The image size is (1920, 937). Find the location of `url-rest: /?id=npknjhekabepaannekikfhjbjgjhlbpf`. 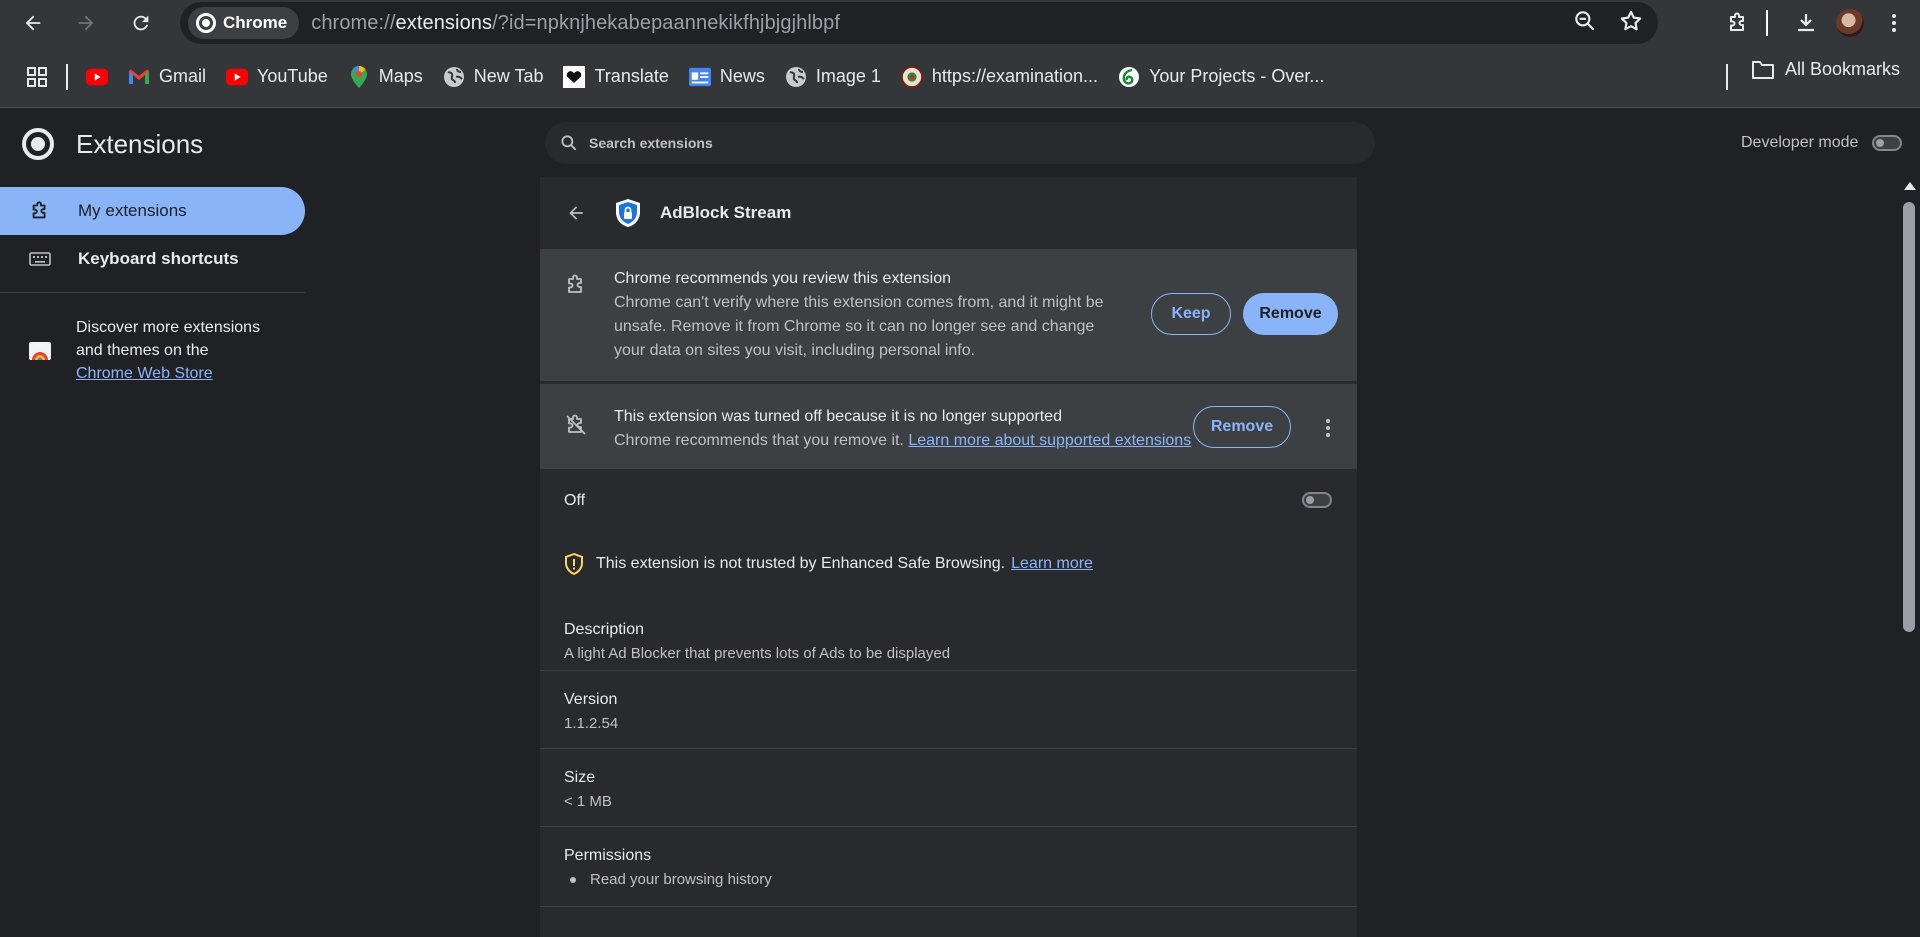

url-rest: /?id=npknjhekabepaannekikfhjbjgjhlbpf is located at coordinates (666, 22).